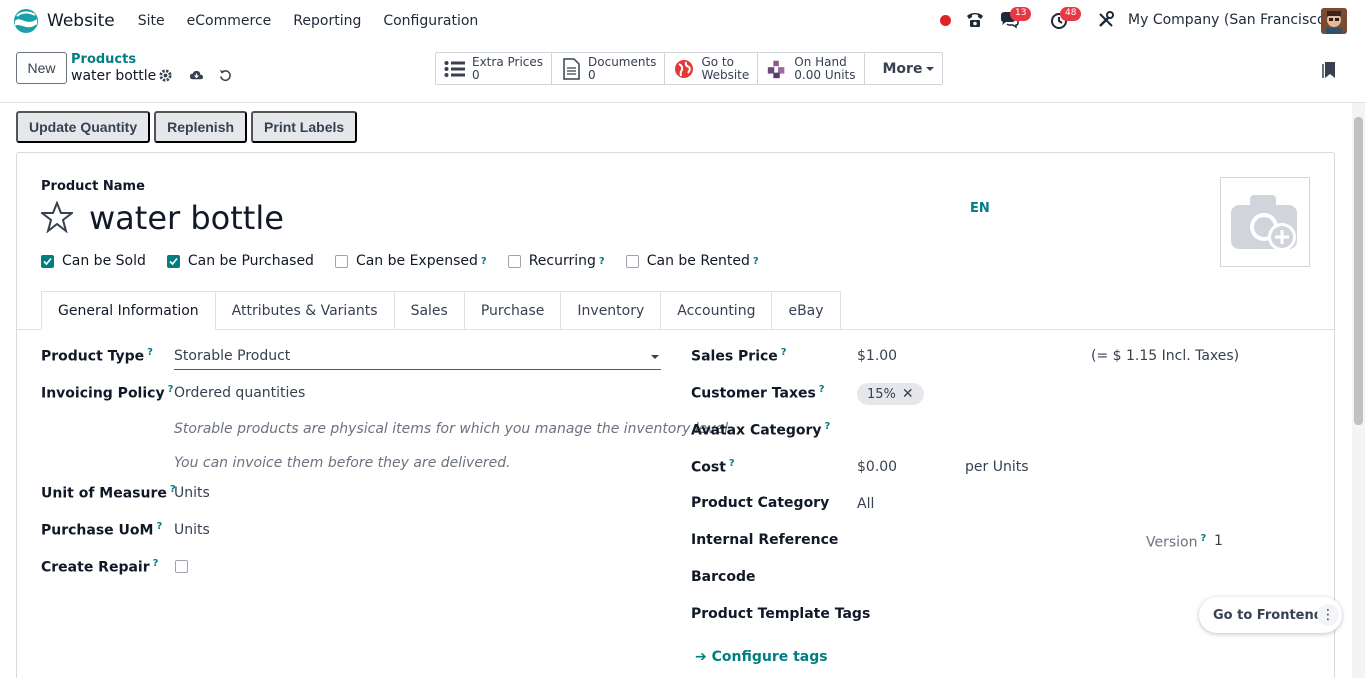 The height and width of the screenshot is (678, 1365). What do you see at coordinates (1328, 615) in the screenshot?
I see `vertical-dots-icon: ⋮` at bounding box center [1328, 615].